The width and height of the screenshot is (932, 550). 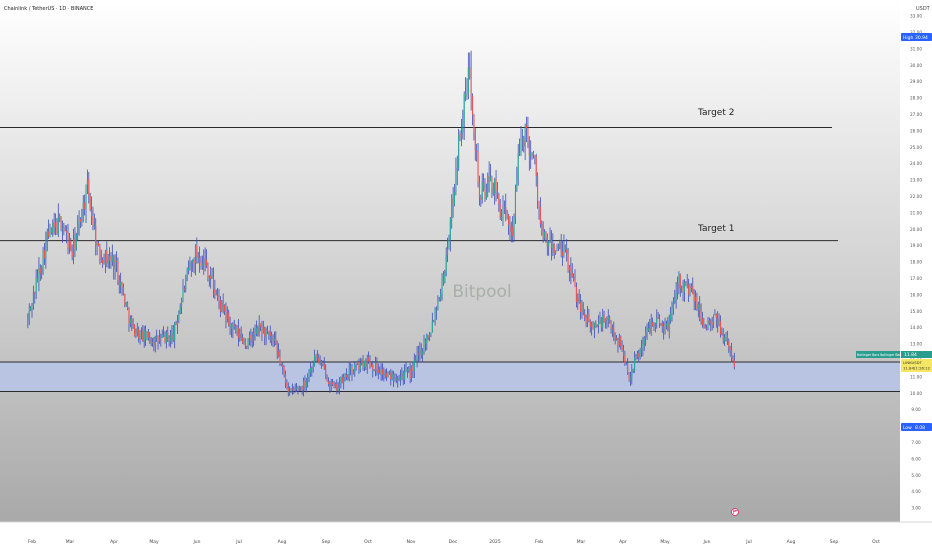 I want to click on currency-label: USDT, so click(x=923, y=9).